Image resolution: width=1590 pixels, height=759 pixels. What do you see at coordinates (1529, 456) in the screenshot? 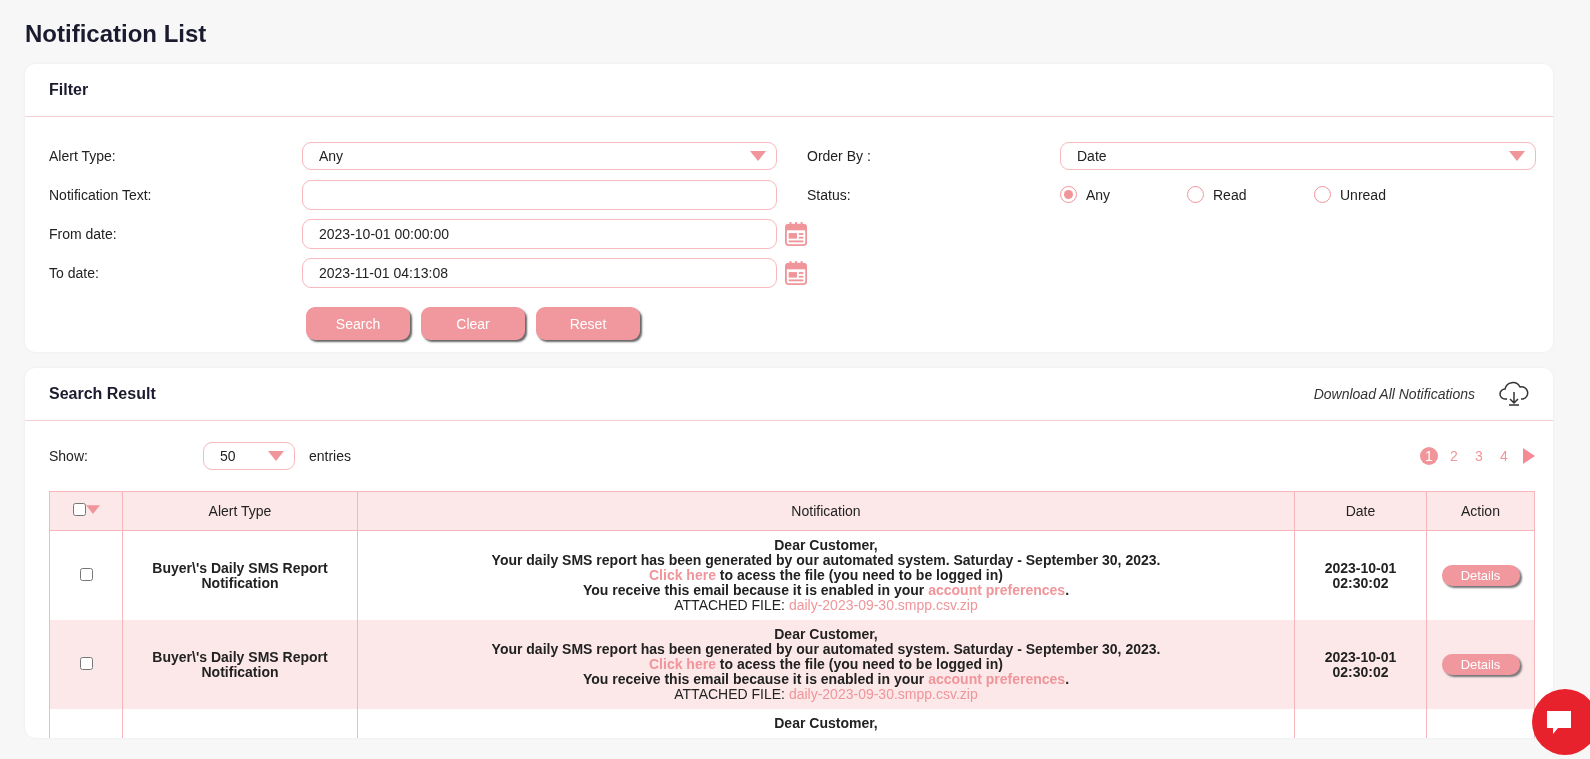
I see `next-page-icon` at bounding box center [1529, 456].